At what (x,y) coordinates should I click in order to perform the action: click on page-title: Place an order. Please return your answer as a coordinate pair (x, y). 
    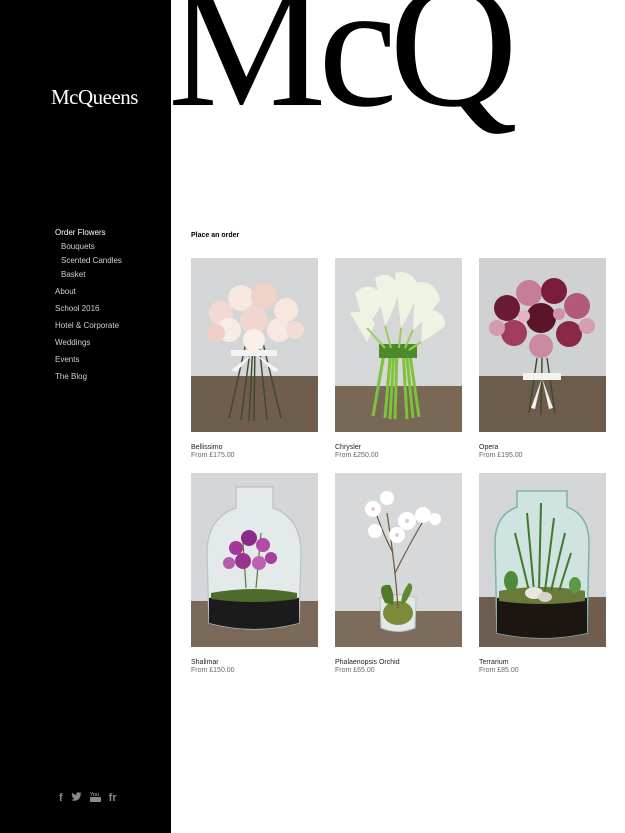
    Looking at the image, I should click on (215, 235).